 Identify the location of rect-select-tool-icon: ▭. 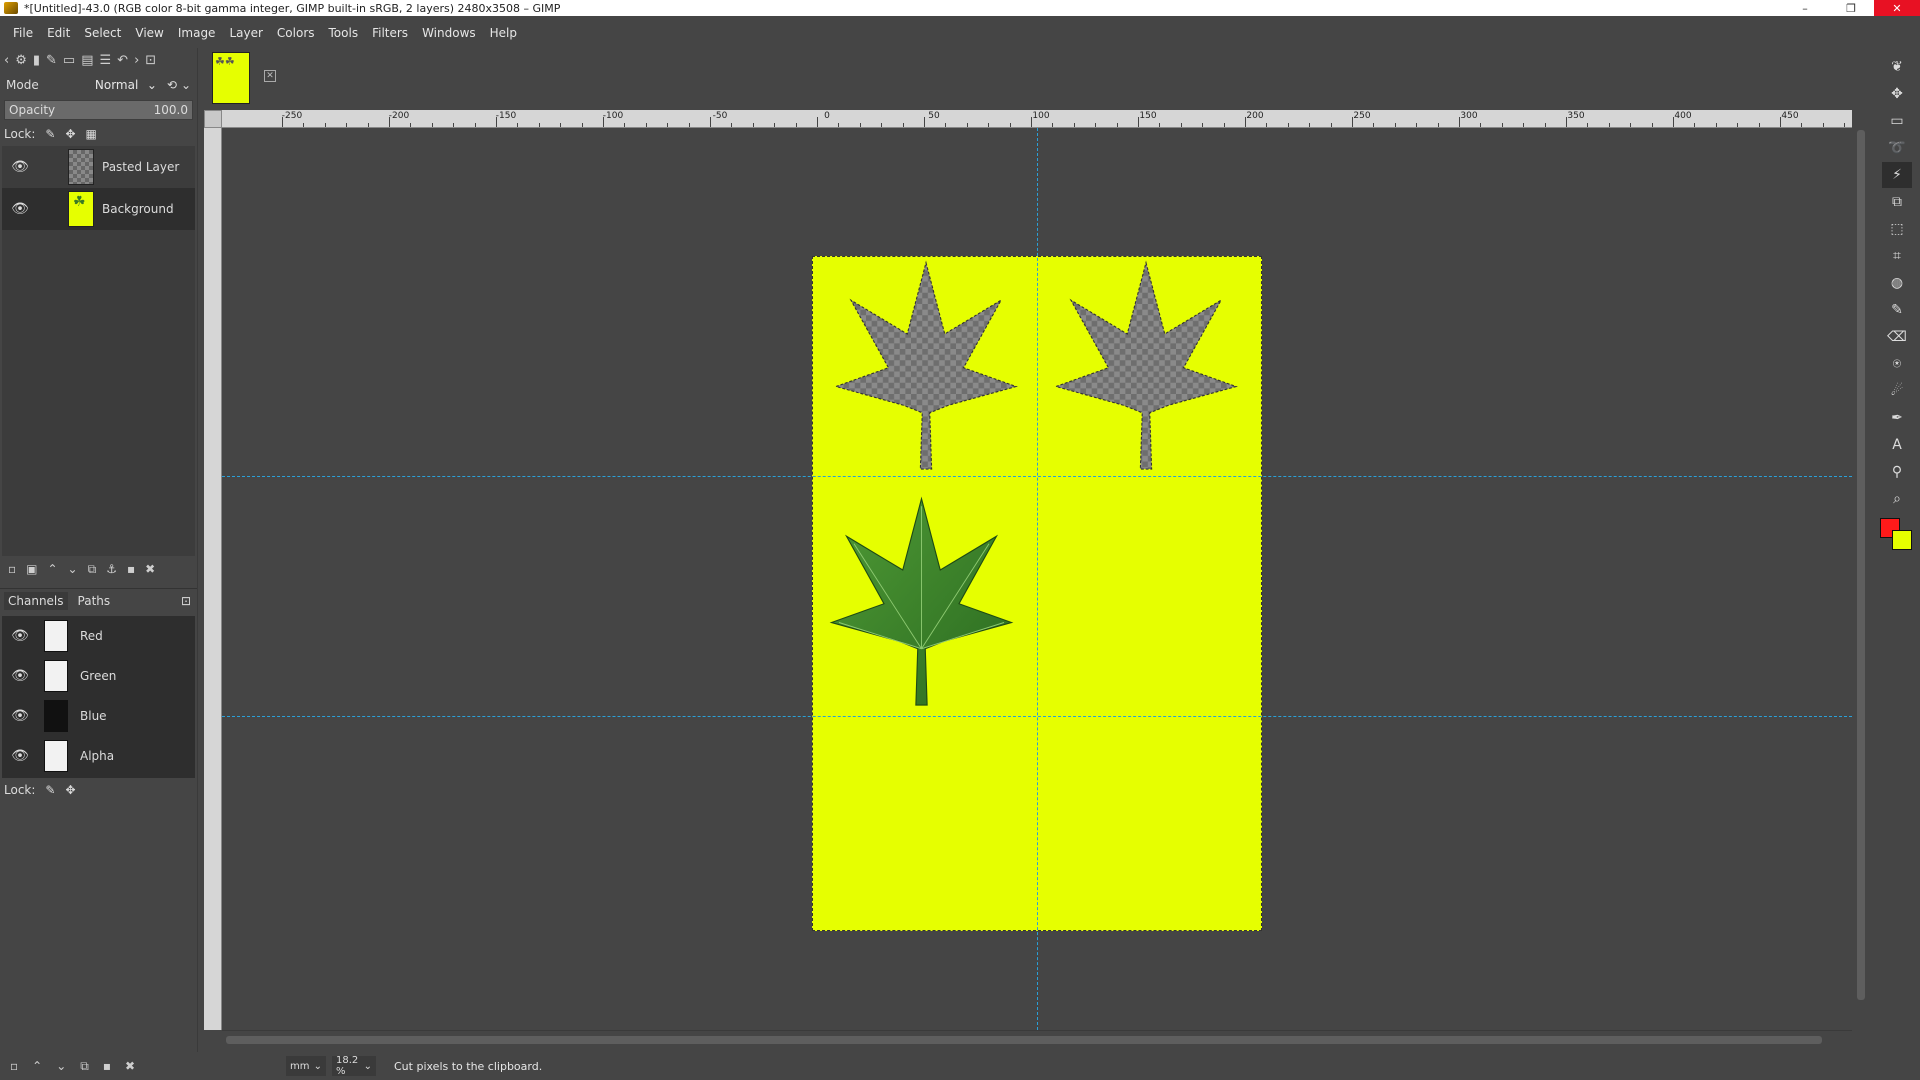
(1897, 121).